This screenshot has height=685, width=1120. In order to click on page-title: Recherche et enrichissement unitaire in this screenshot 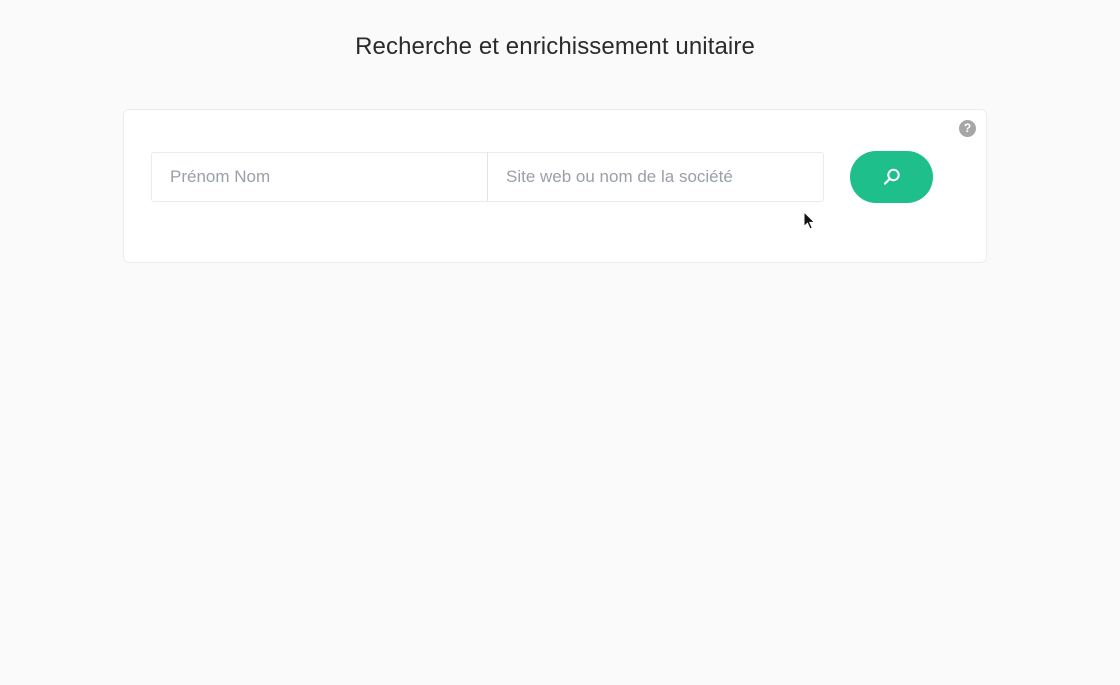, I will do `click(555, 46)`.